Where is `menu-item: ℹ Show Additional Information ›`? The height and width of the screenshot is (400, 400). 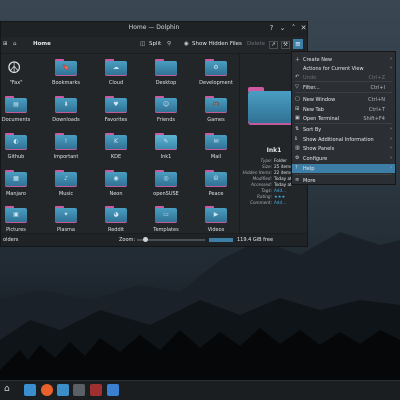 menu-item: ℹ Show Additional Information › is located at coordinates (343, 139).